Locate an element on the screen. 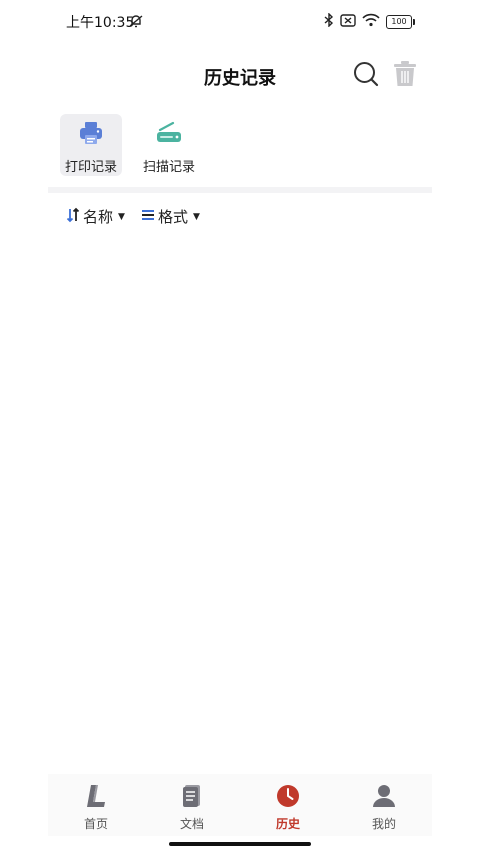  printer-icon is located at coordinates (91, 135).